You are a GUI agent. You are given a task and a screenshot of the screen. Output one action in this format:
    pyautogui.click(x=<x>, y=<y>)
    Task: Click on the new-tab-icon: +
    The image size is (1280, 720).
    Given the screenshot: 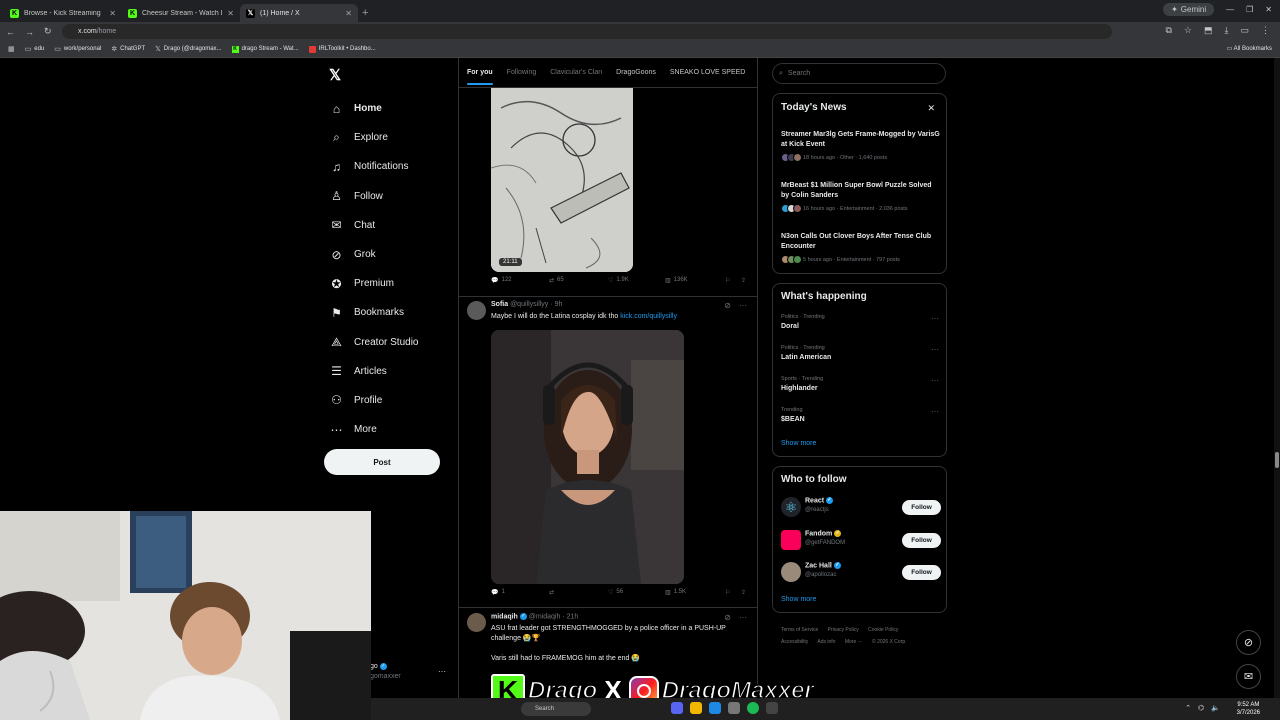 What is the action you would take?
    pyautogui.click(x=365, y=13)
    